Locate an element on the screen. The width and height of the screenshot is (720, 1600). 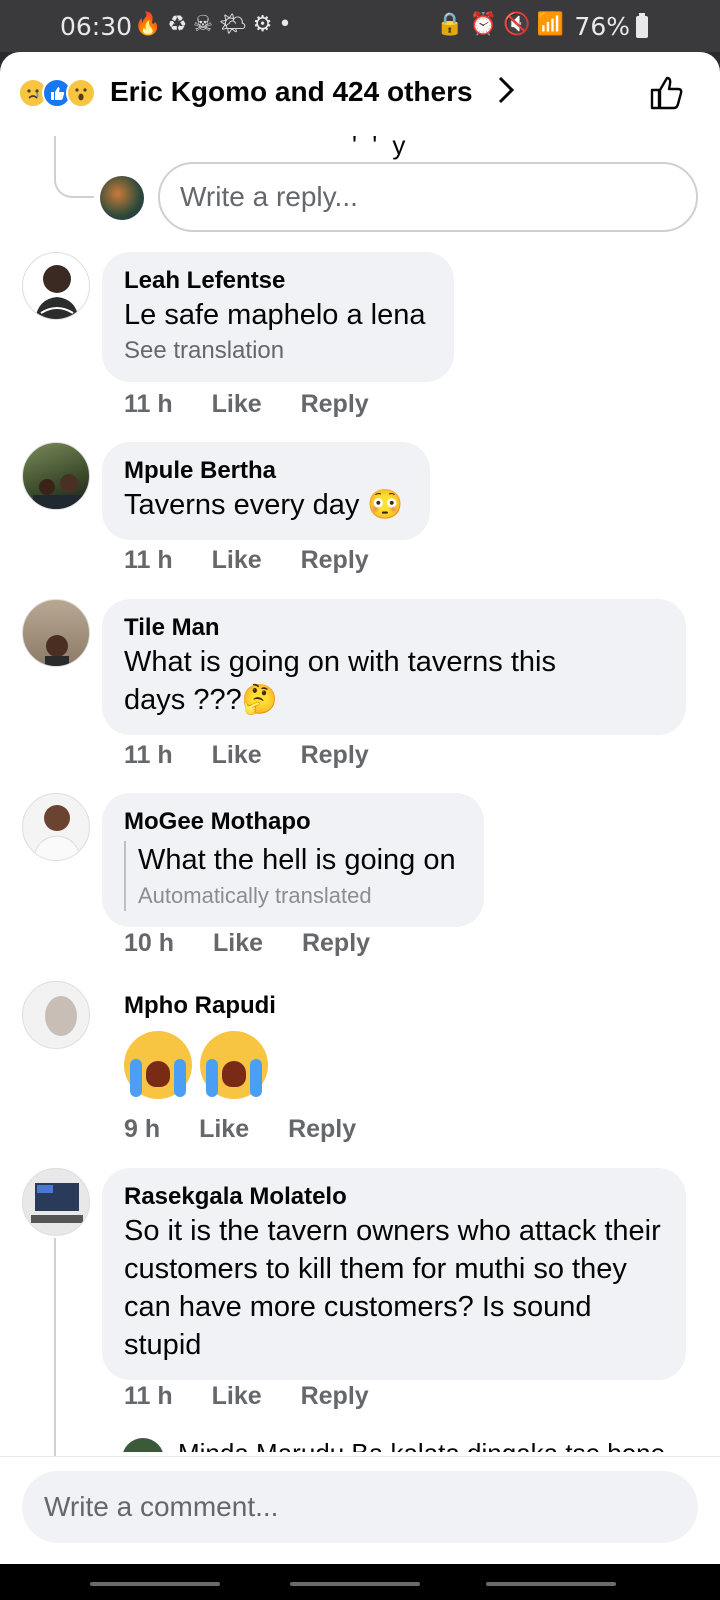
battery-level: 76% is located at coordinates (602, 26).